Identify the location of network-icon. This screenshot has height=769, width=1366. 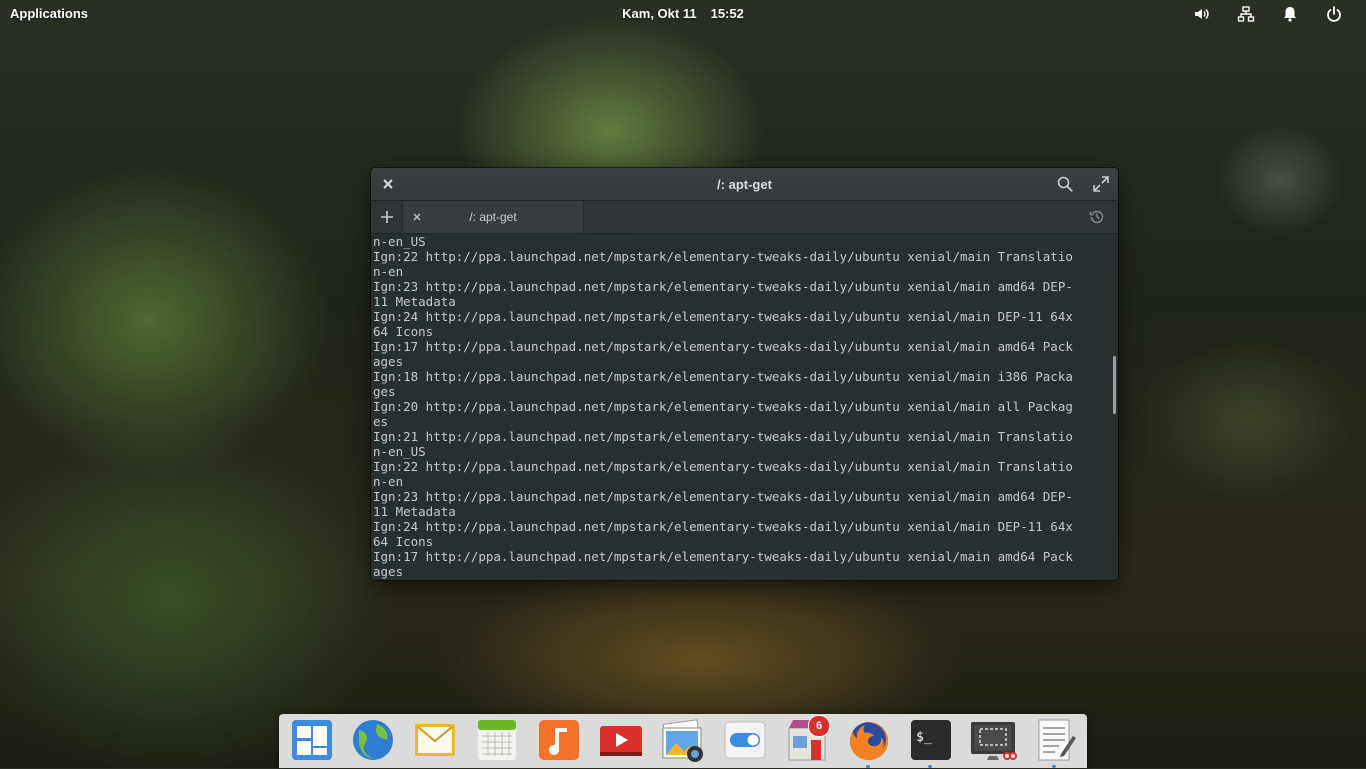
(1246, 14).